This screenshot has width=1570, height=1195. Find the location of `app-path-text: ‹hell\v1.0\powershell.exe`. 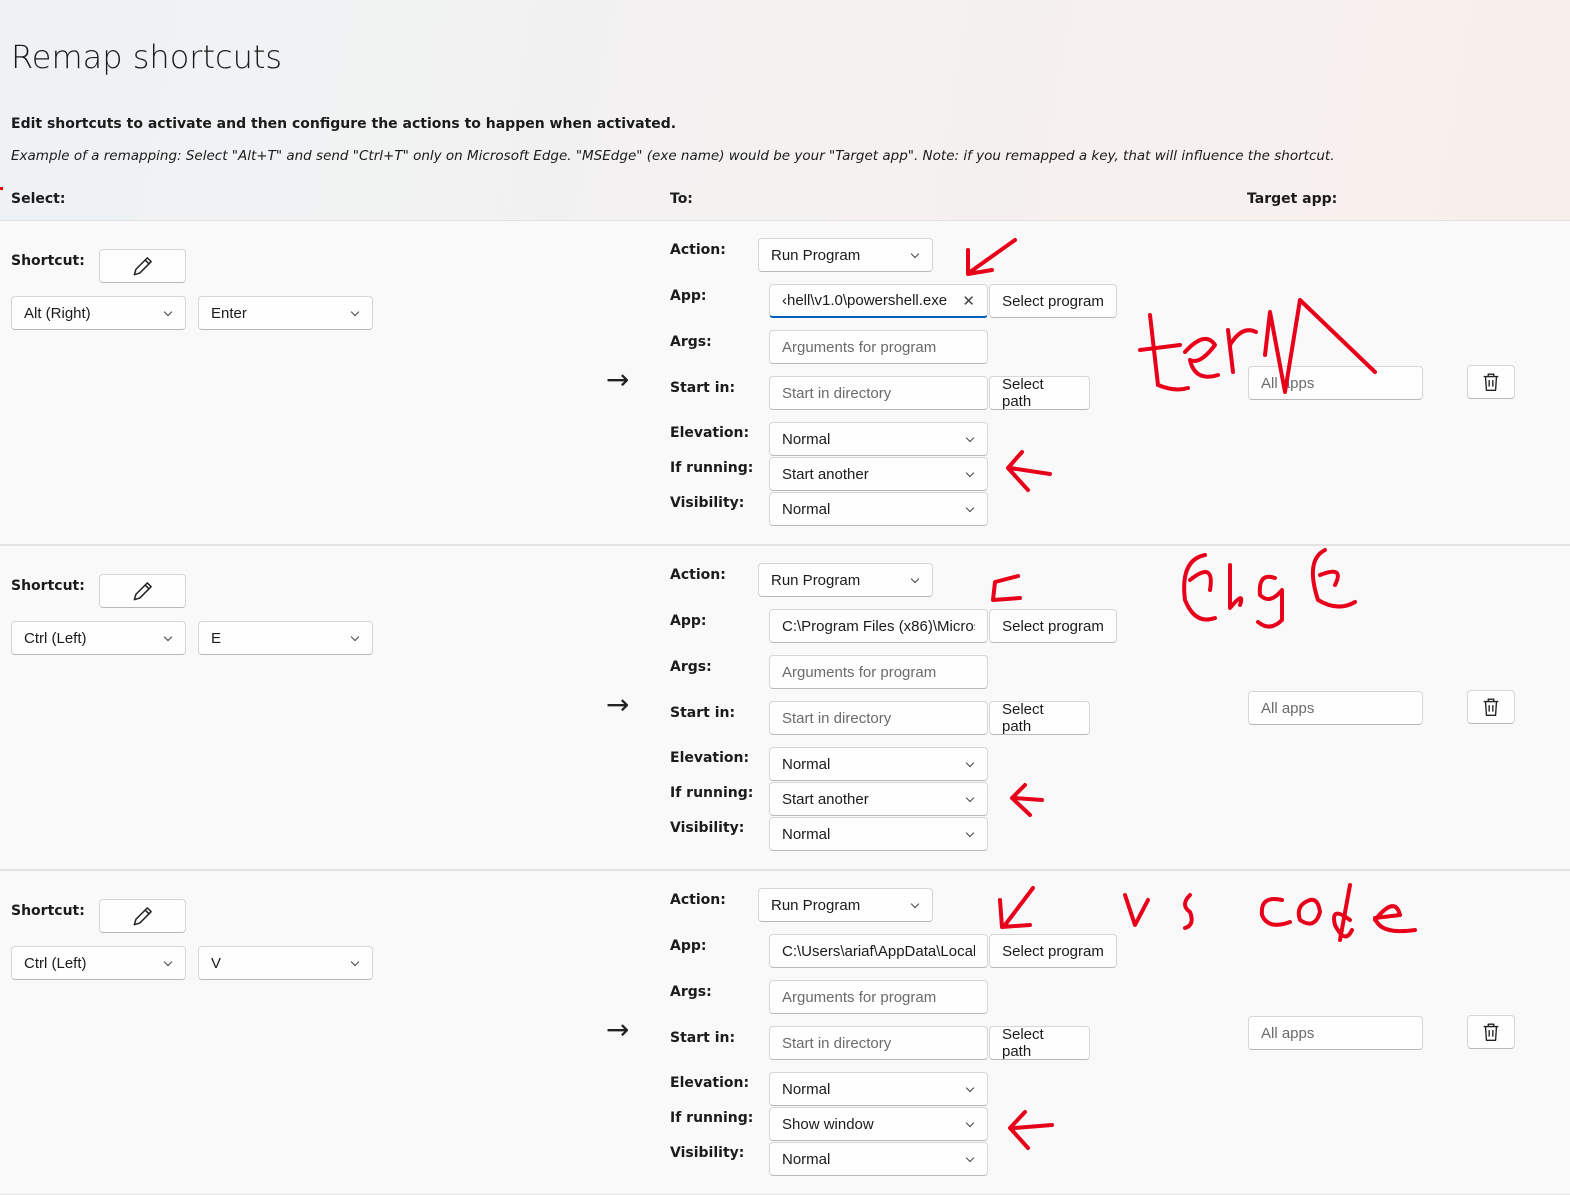

app-path-text: ‹hell\v1.0\powershell.exe is located at coordinates (865, 300).